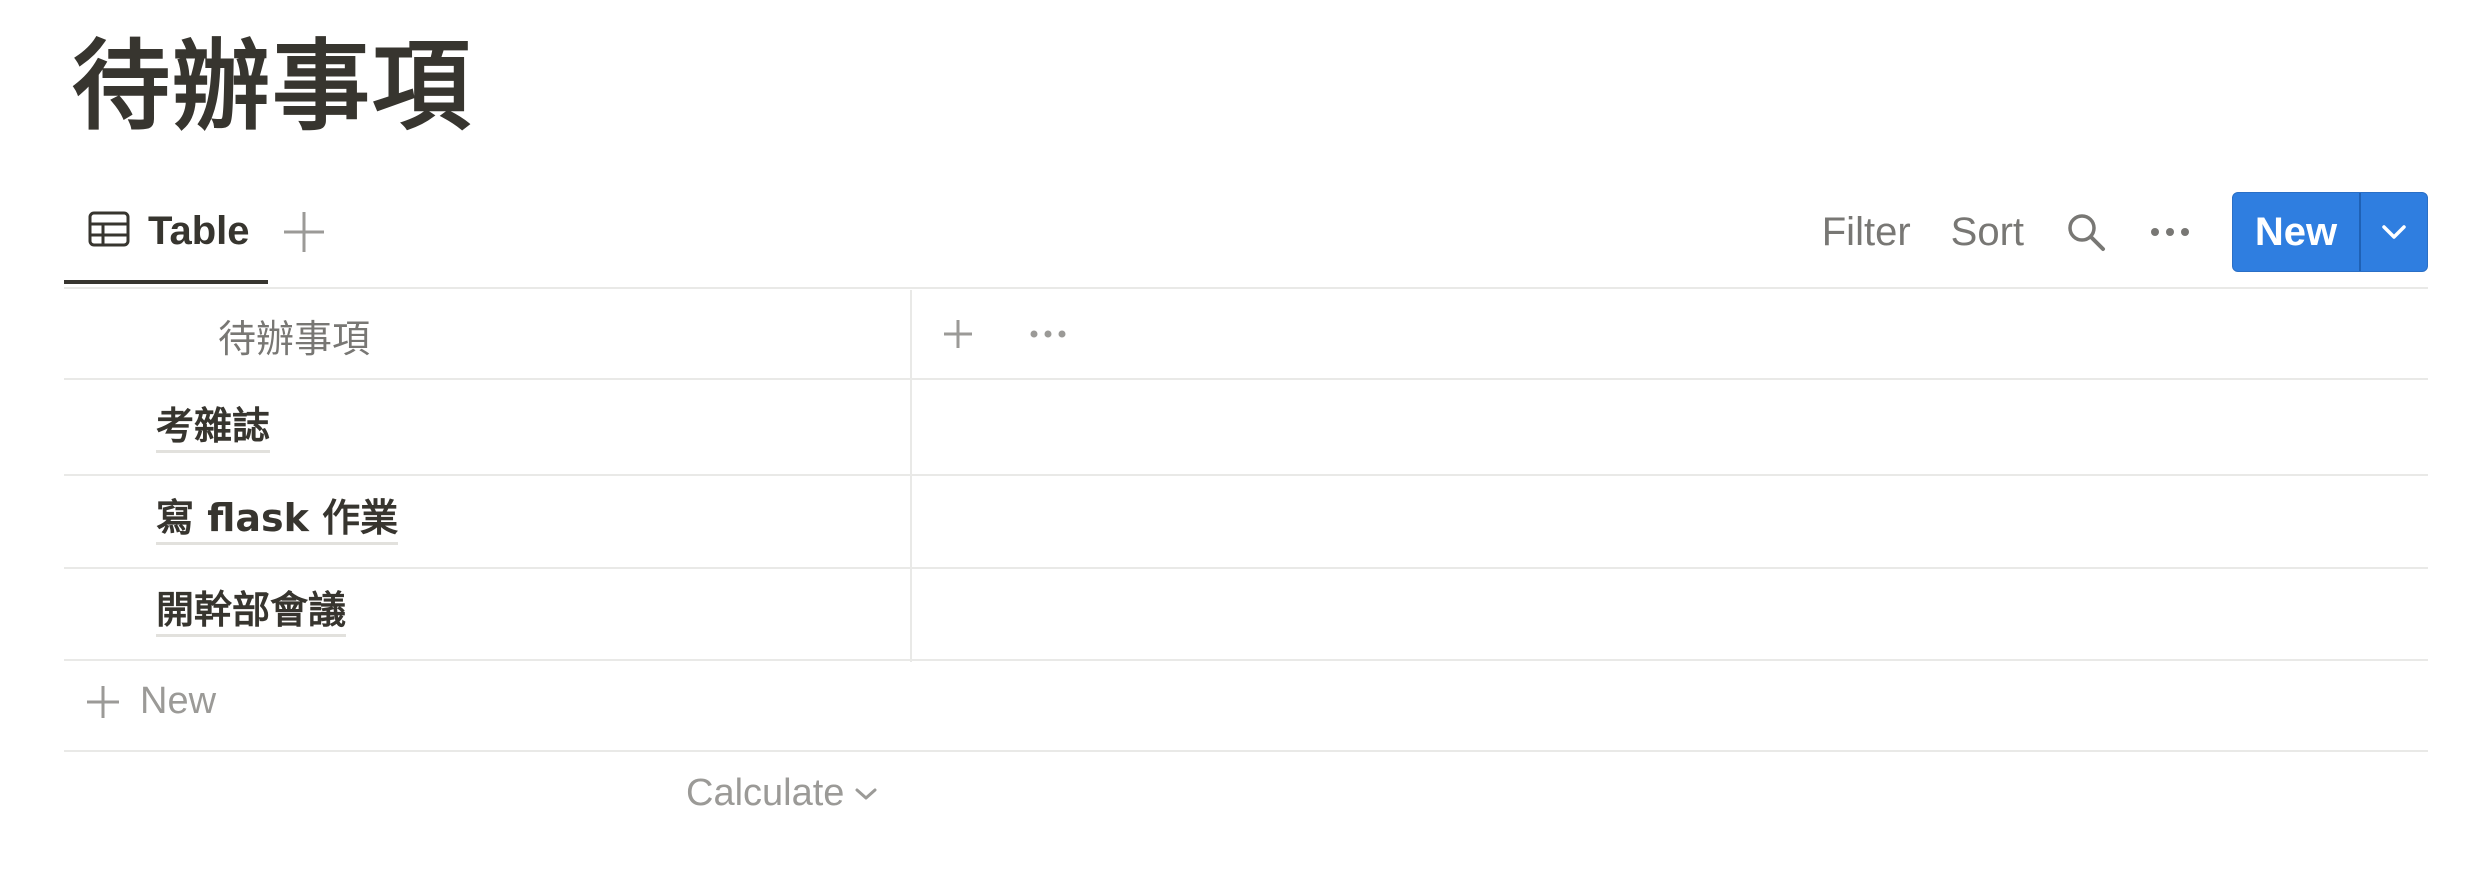 This screenshot has height=894, width=2486. Describe the element at coordinates (272, 87) in the screenshot. I see `page-title: 待辦事項` at that location.